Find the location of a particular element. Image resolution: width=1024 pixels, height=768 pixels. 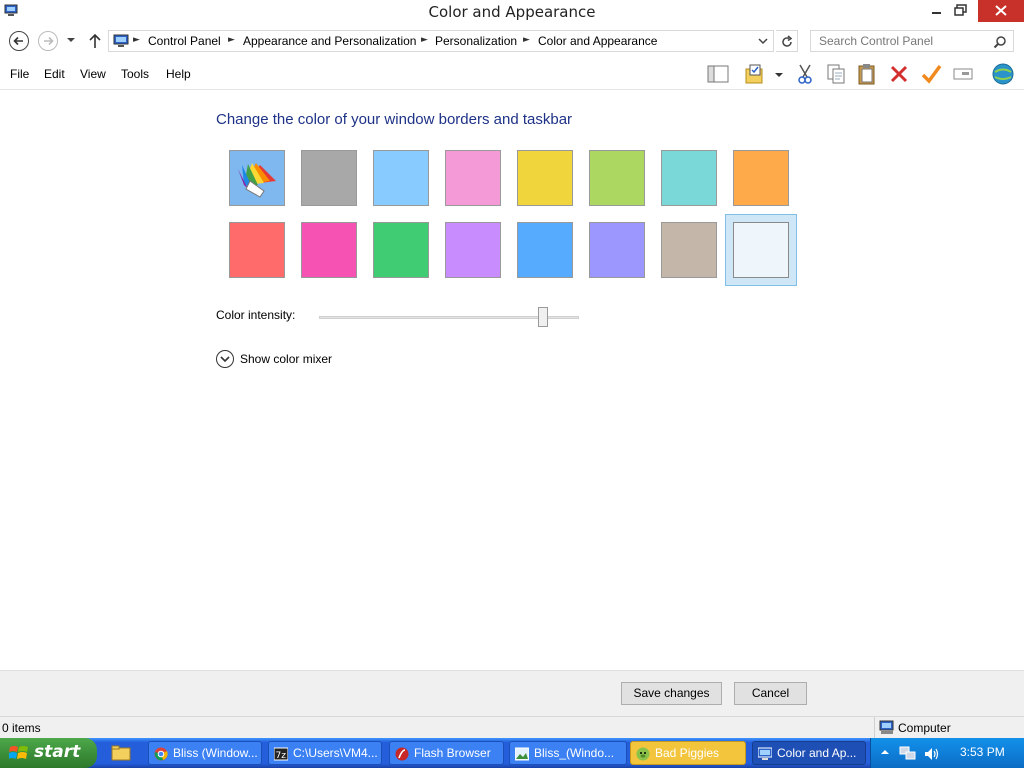

layout-pane-icon is located at coordinates (718, 74).